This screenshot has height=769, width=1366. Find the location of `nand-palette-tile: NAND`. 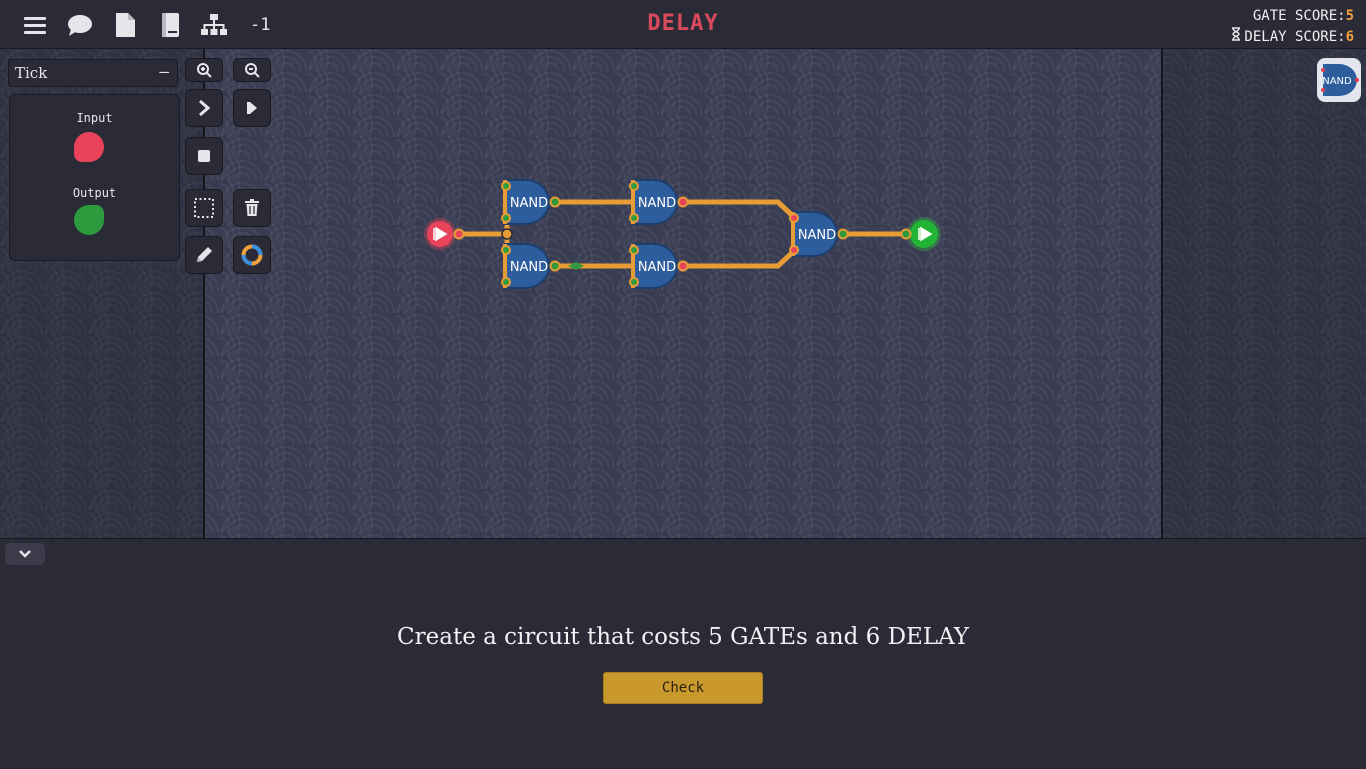

nand-palette-tile: NAND is located at coordinates (1339, 80).